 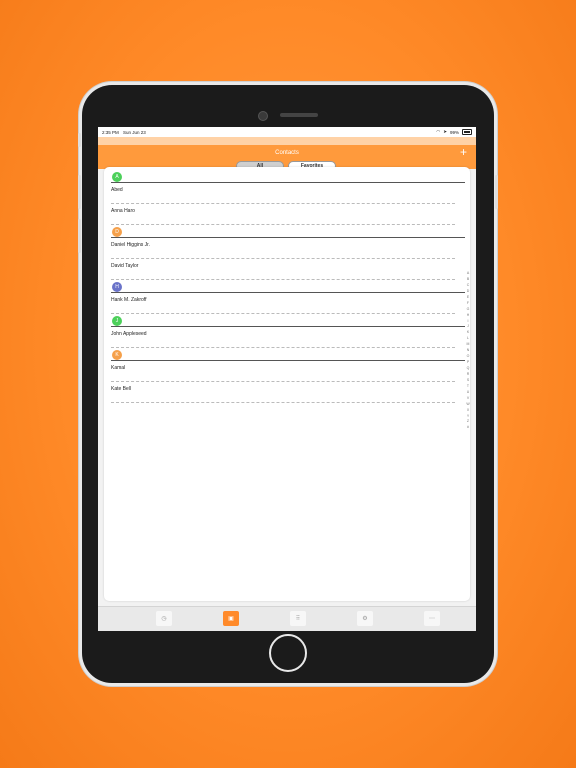 What do you see at coordinates (129, 334) in the screenshot?
I see `contact-name: John Appleseed` at bounding box center [129, 334].